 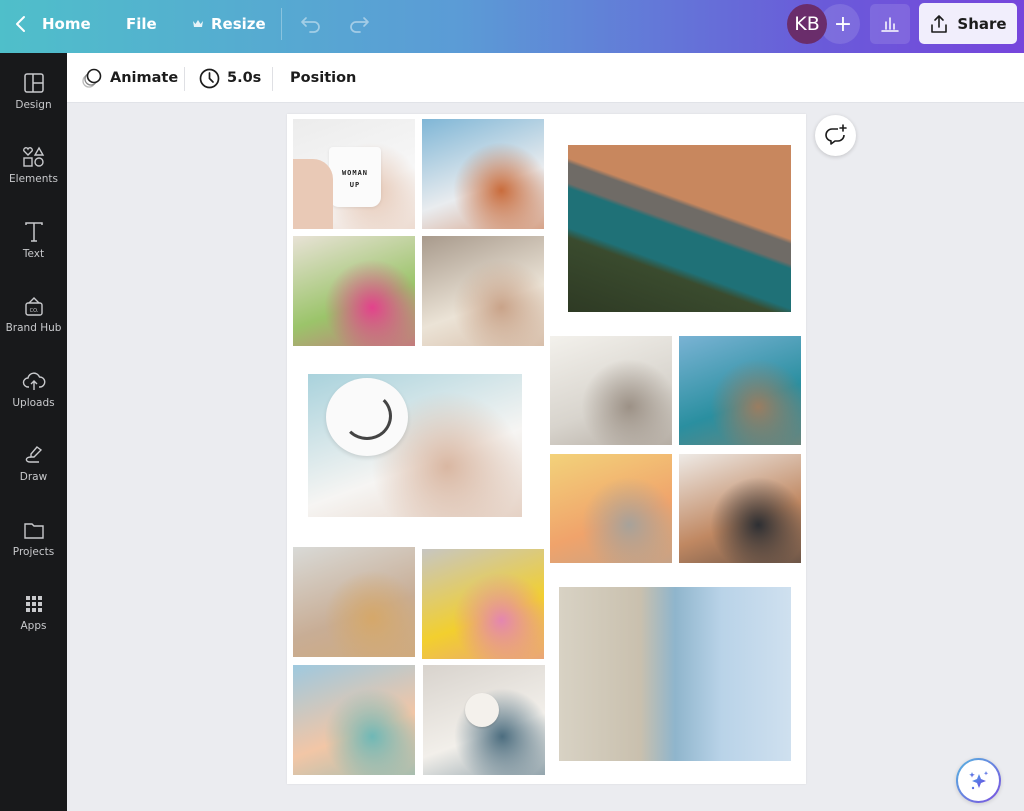 I want to click on resize-label: Resize, so click(x=238, y=23).